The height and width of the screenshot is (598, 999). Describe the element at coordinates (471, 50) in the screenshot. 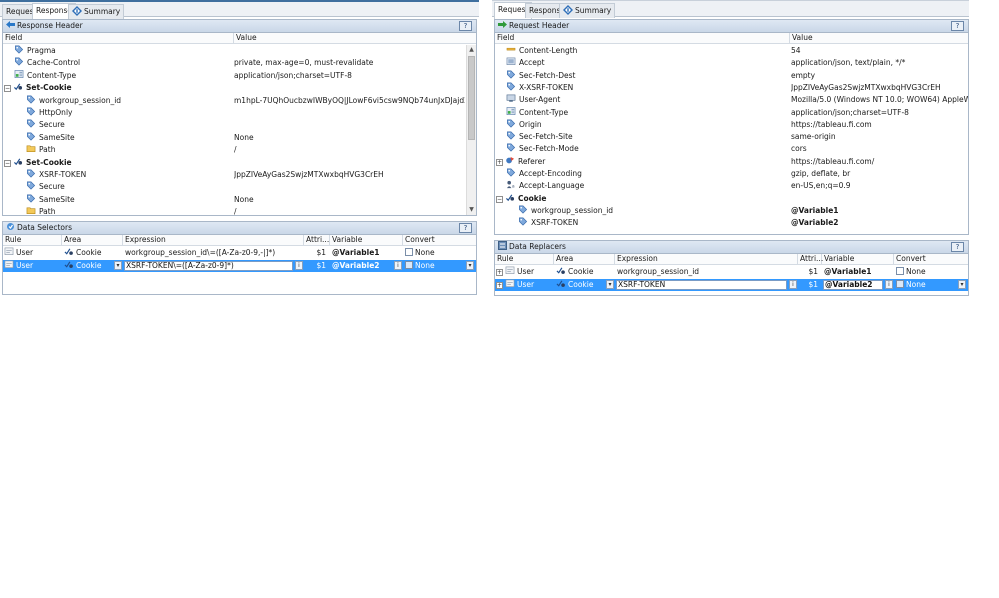

I see `scroll-up-arrow: ▲` at that location.